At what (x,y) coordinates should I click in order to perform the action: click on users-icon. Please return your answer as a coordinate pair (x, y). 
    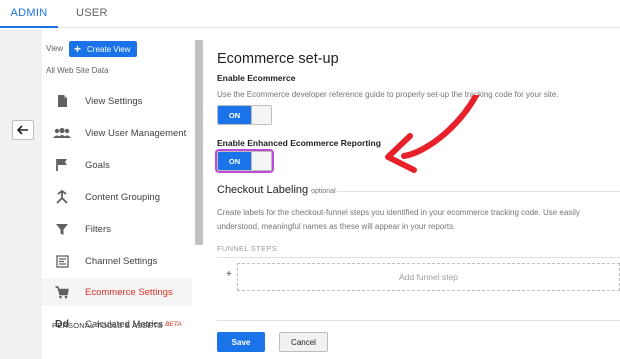
    Looking at the image, I should click on (62, 133).